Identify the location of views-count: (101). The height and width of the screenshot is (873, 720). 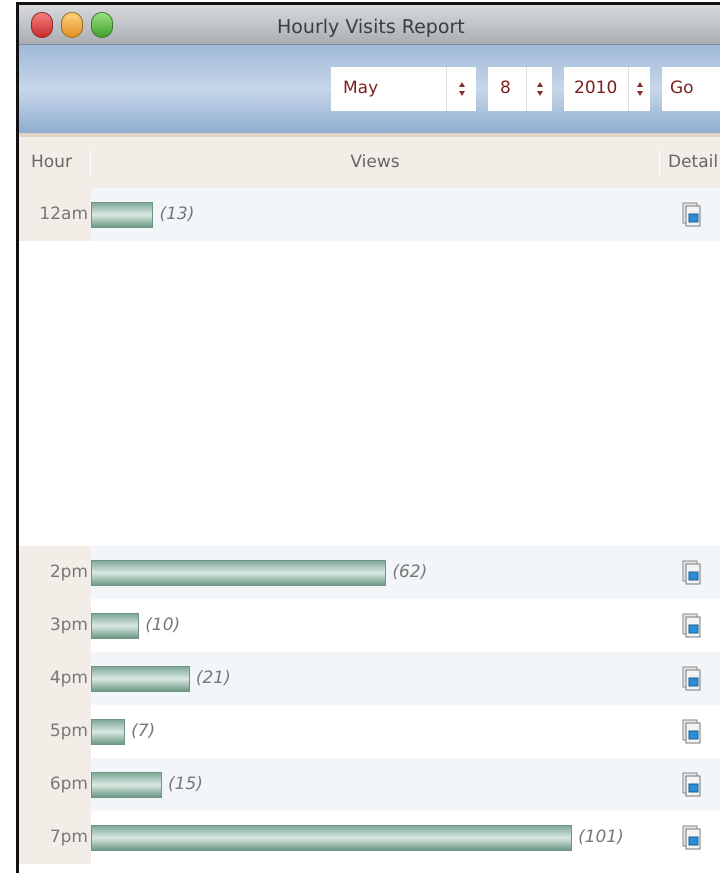
(601, 837).